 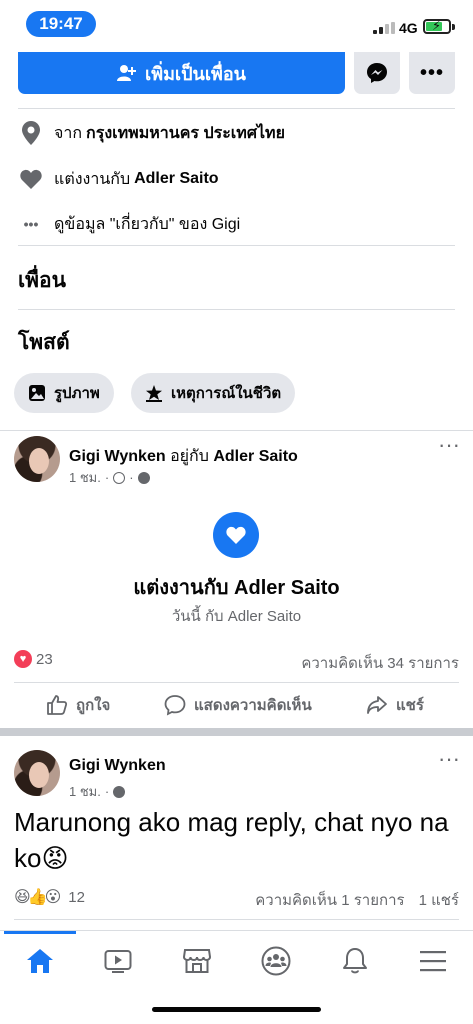 What do you see at coordinates (453, 27) in the screenshot?
I see `battery-tip` at bounding box center [453, 27].